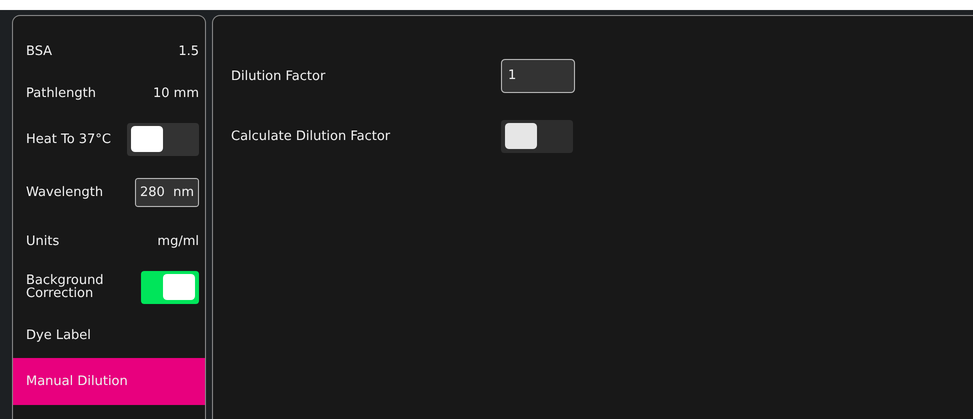  What do you see at coordinates (39, 51) in the screenshot?
I see `setting-label: BSA` at bounding box center [39, 51].